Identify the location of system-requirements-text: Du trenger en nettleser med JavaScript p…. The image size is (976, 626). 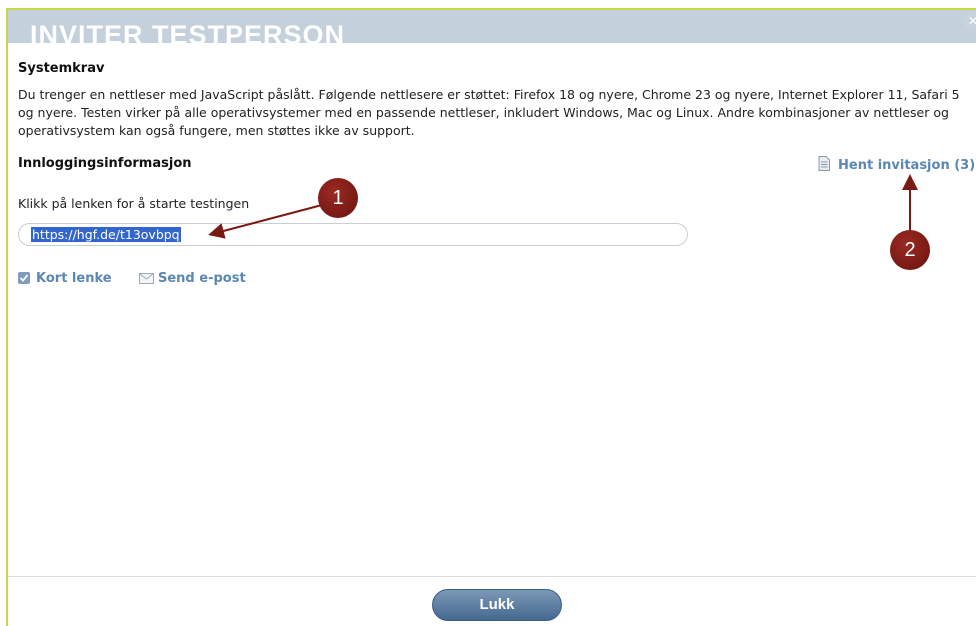
(489, 112).